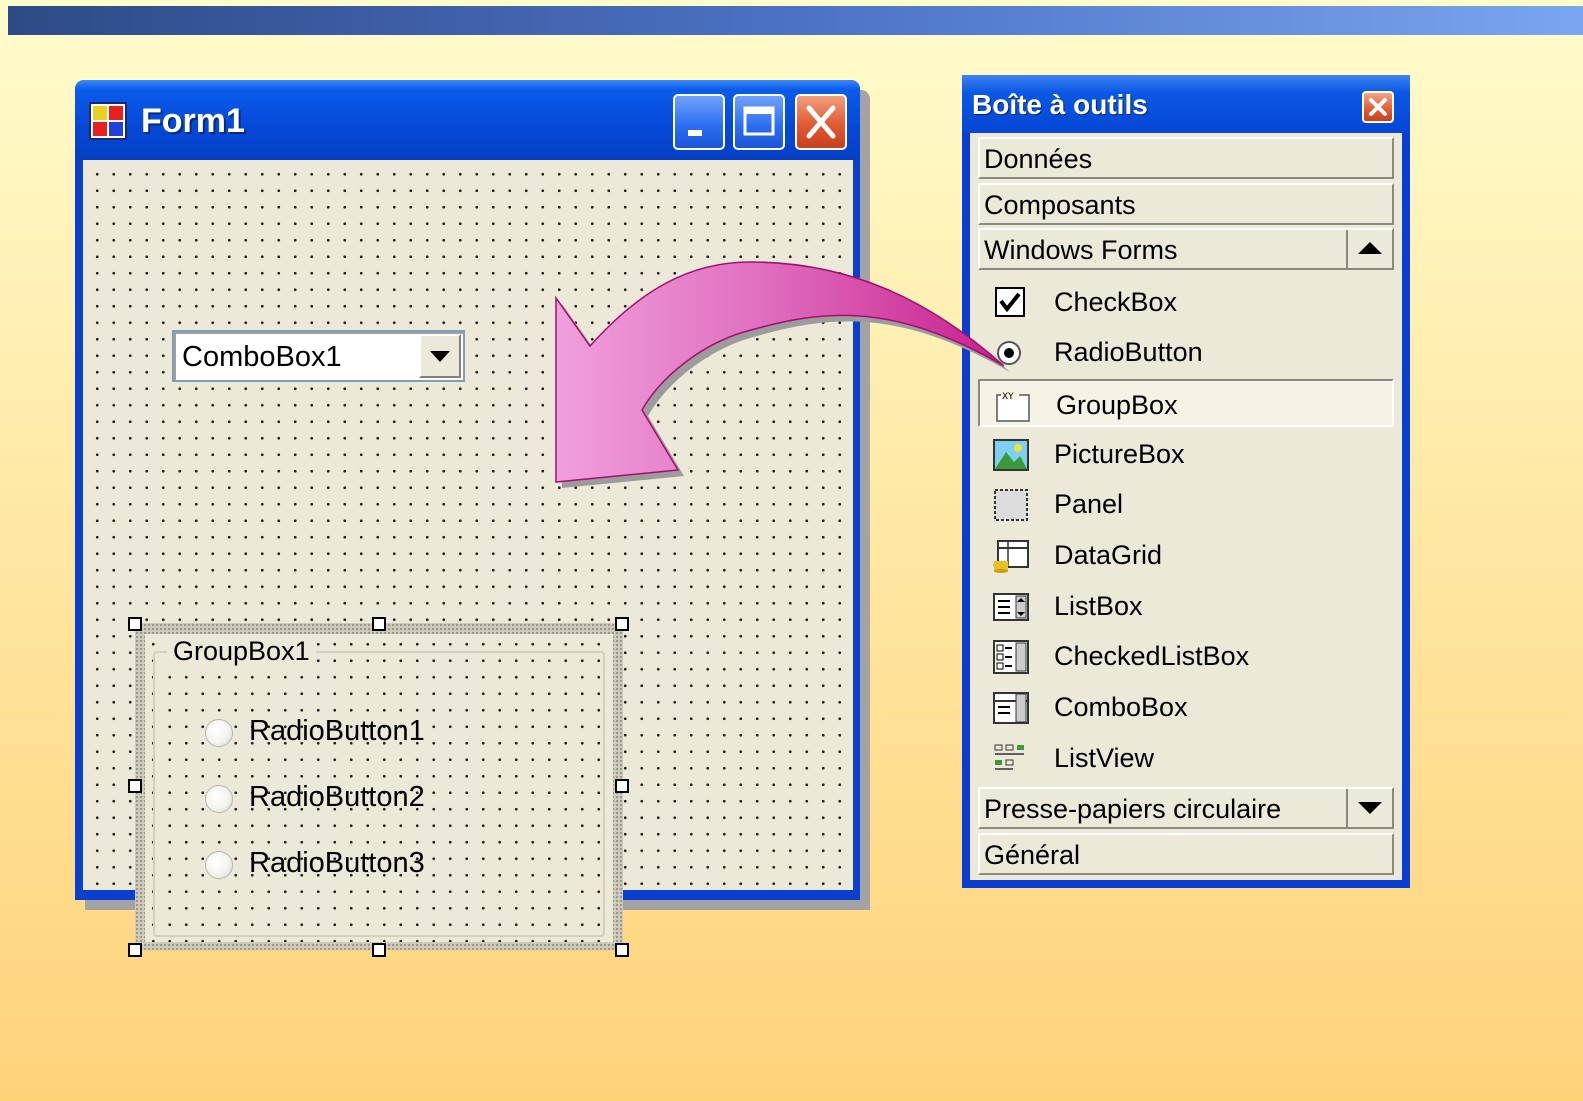 This screenshot has width=1583, height=1101. I want to click on drag-arrow, so click(780, 372).